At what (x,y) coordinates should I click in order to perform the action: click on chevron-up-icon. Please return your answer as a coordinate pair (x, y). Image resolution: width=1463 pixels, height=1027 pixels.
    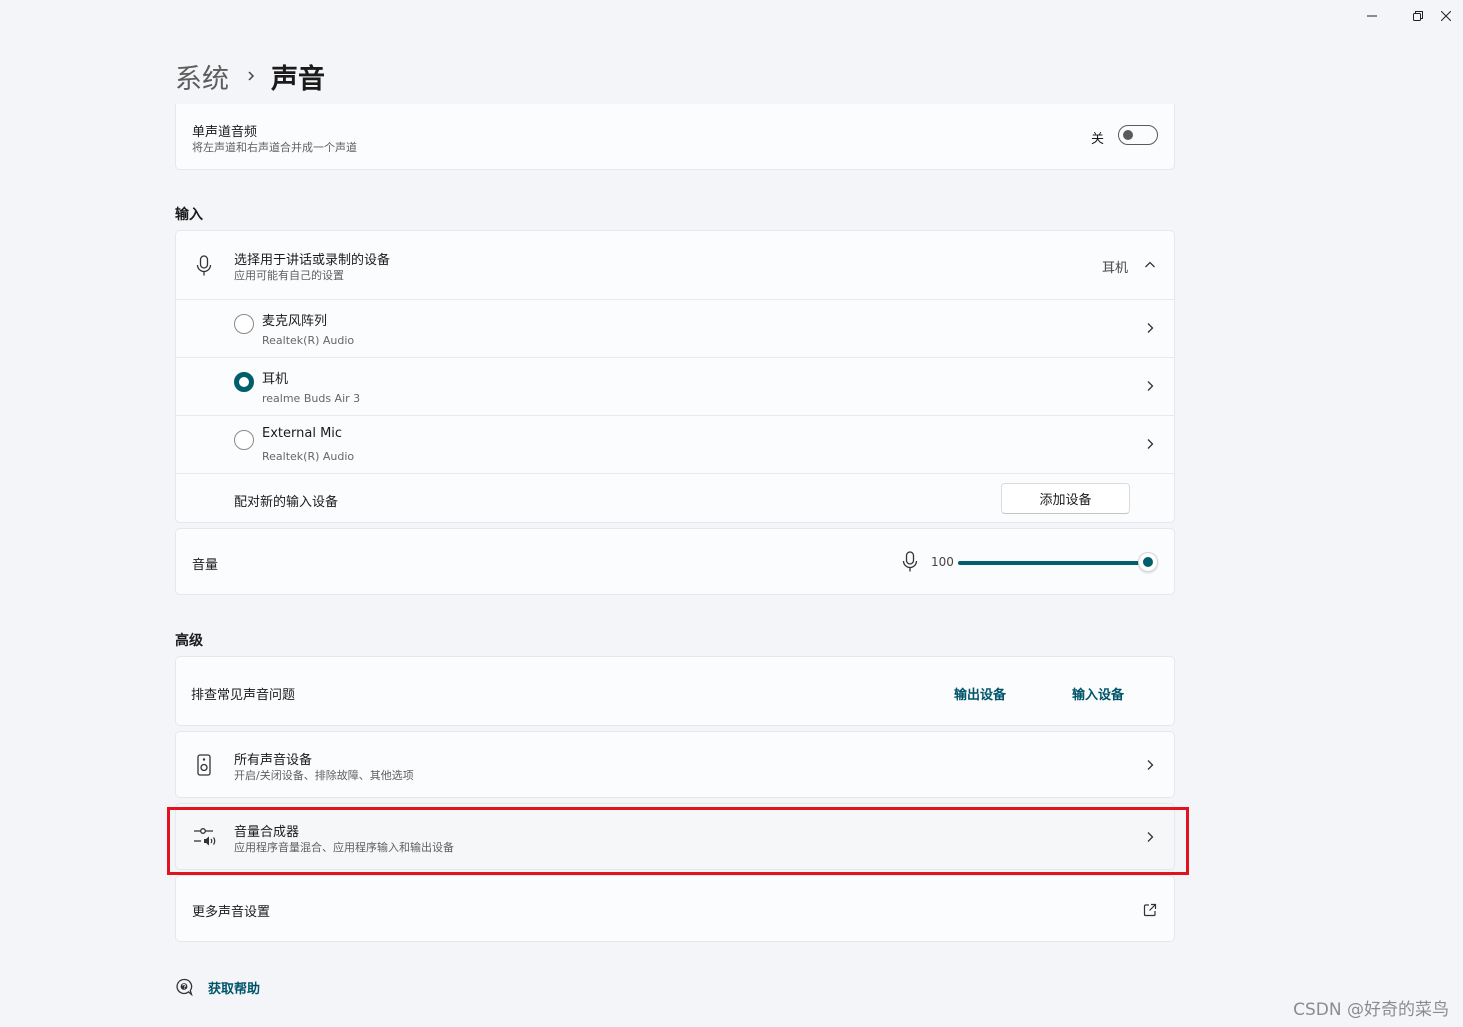
    Looking at the image, I should click on (1150, 264).